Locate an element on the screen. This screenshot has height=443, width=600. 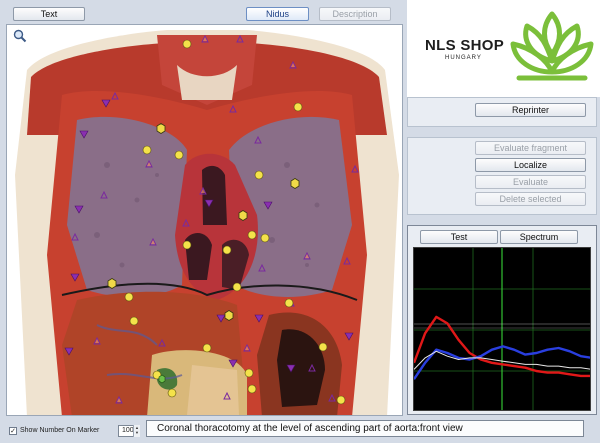
leaf-logo-icon is located at coordinates (552, 46).